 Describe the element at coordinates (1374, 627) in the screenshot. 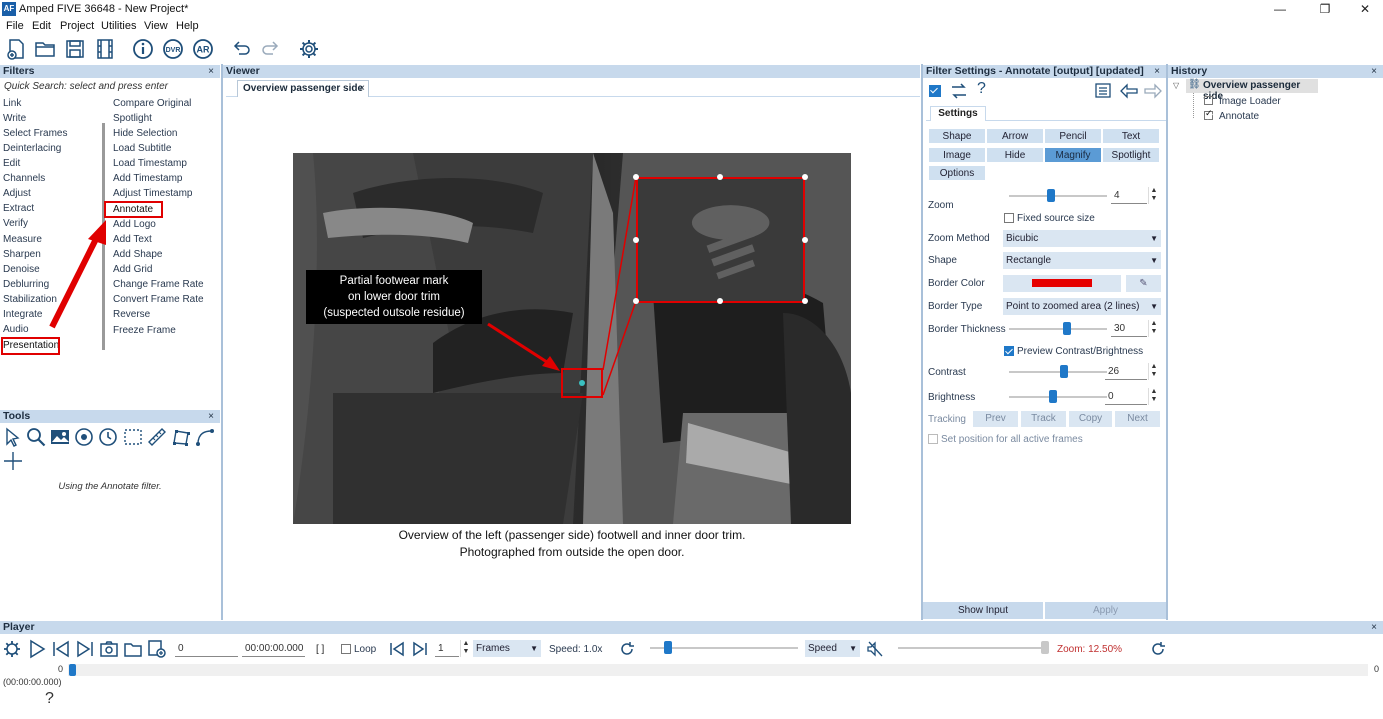

I see `player-close-button: ×` at that location.